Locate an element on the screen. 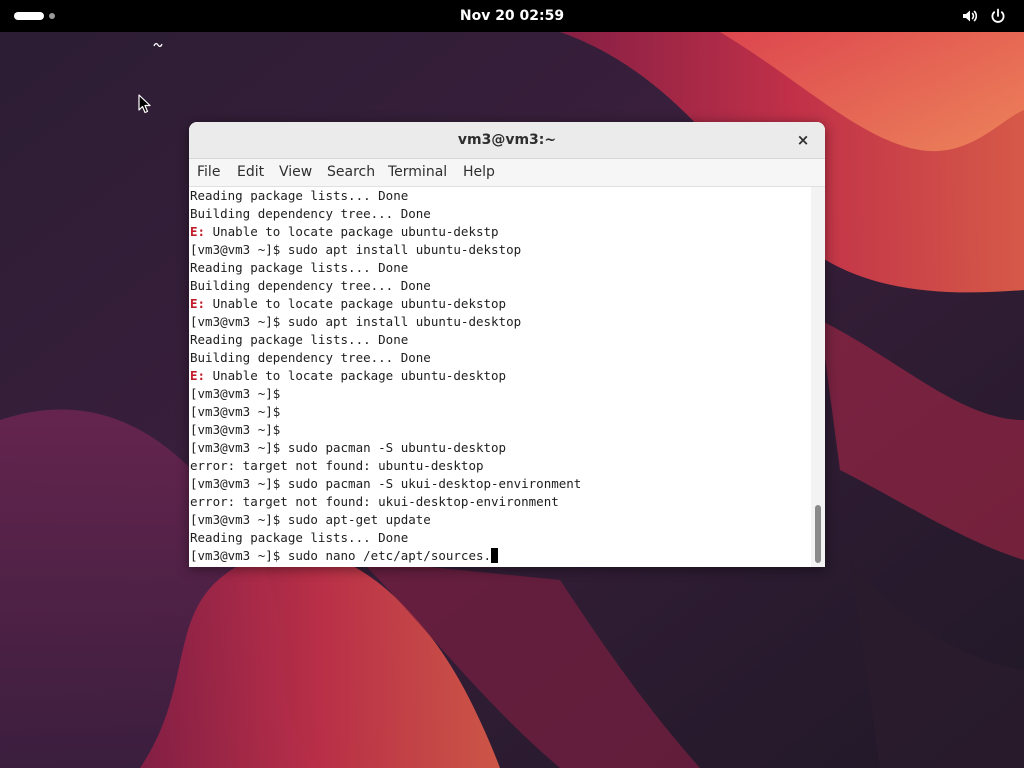  menu-view: View is located at coordinates (295, 172).